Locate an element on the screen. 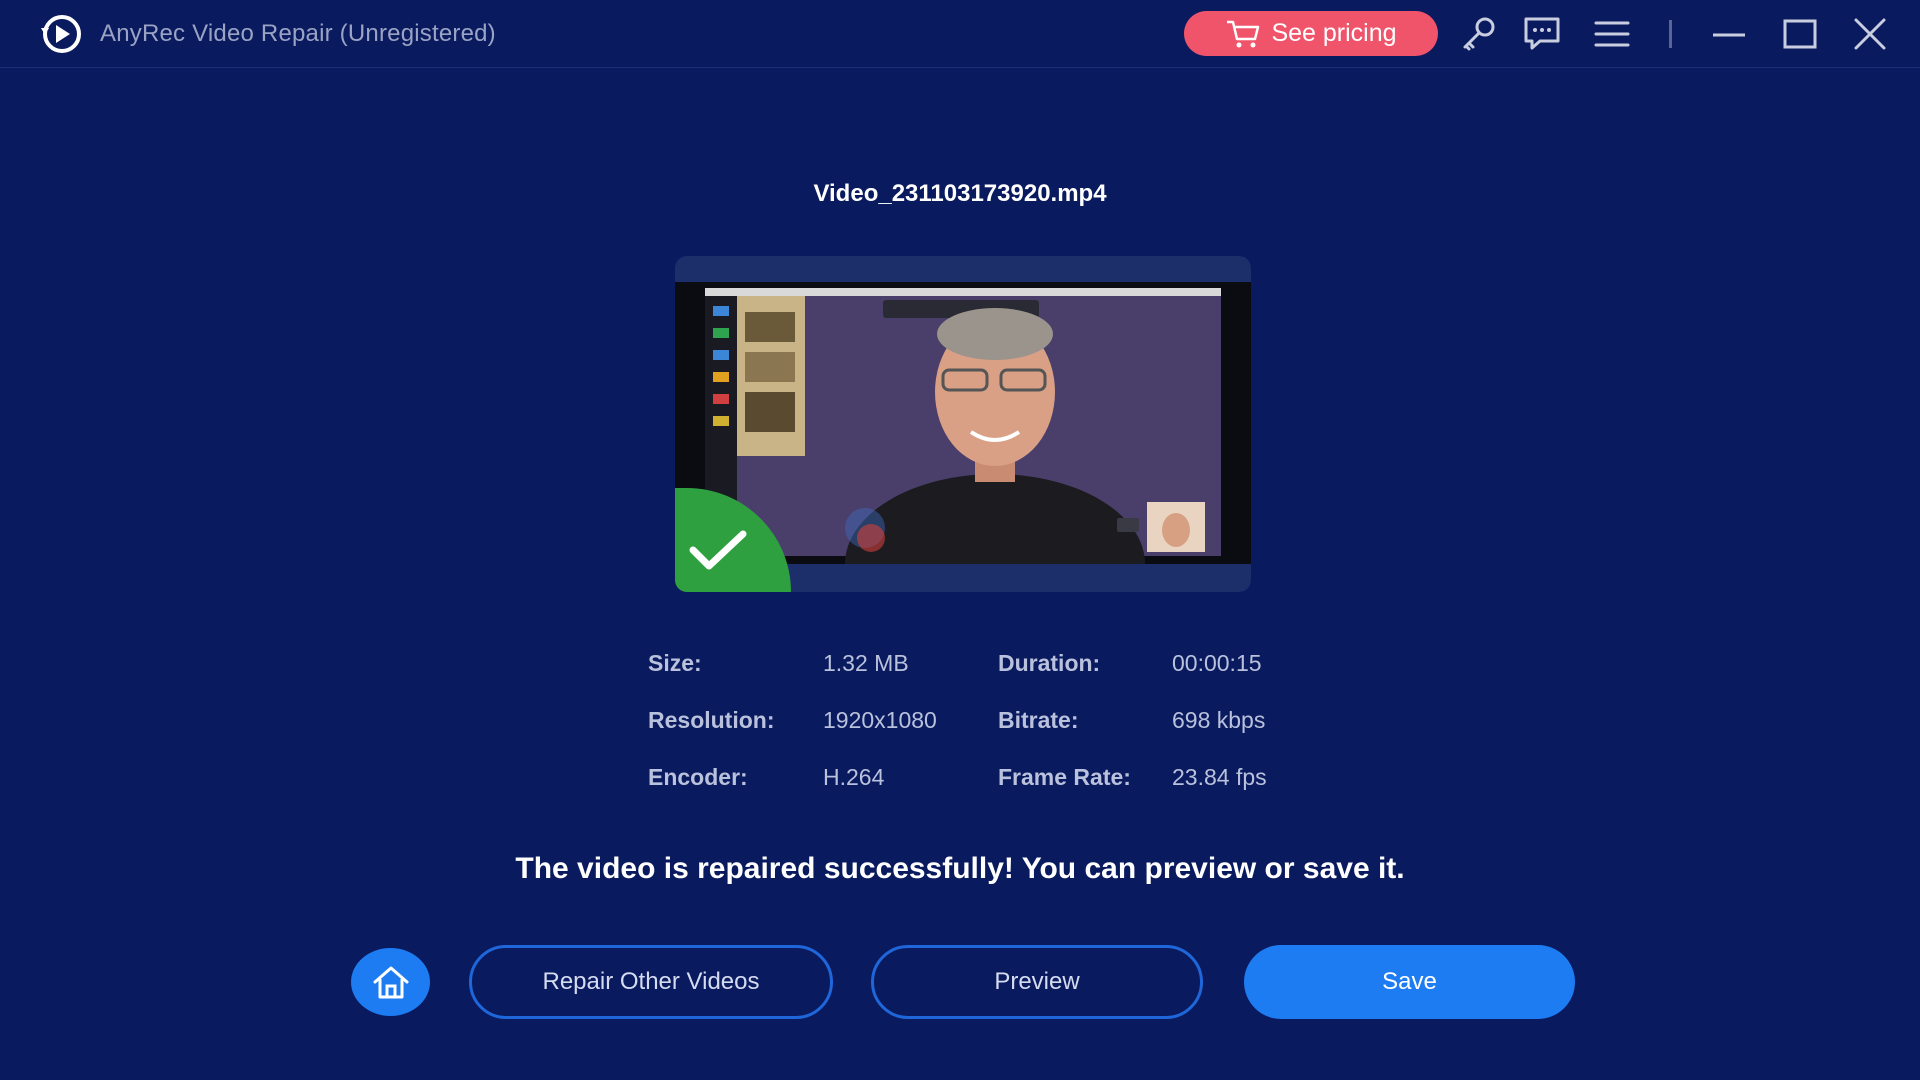 The width and height of the screenshot is (1920, 1080). resolution-label: Resolution: is located at coordinates (711, 720).